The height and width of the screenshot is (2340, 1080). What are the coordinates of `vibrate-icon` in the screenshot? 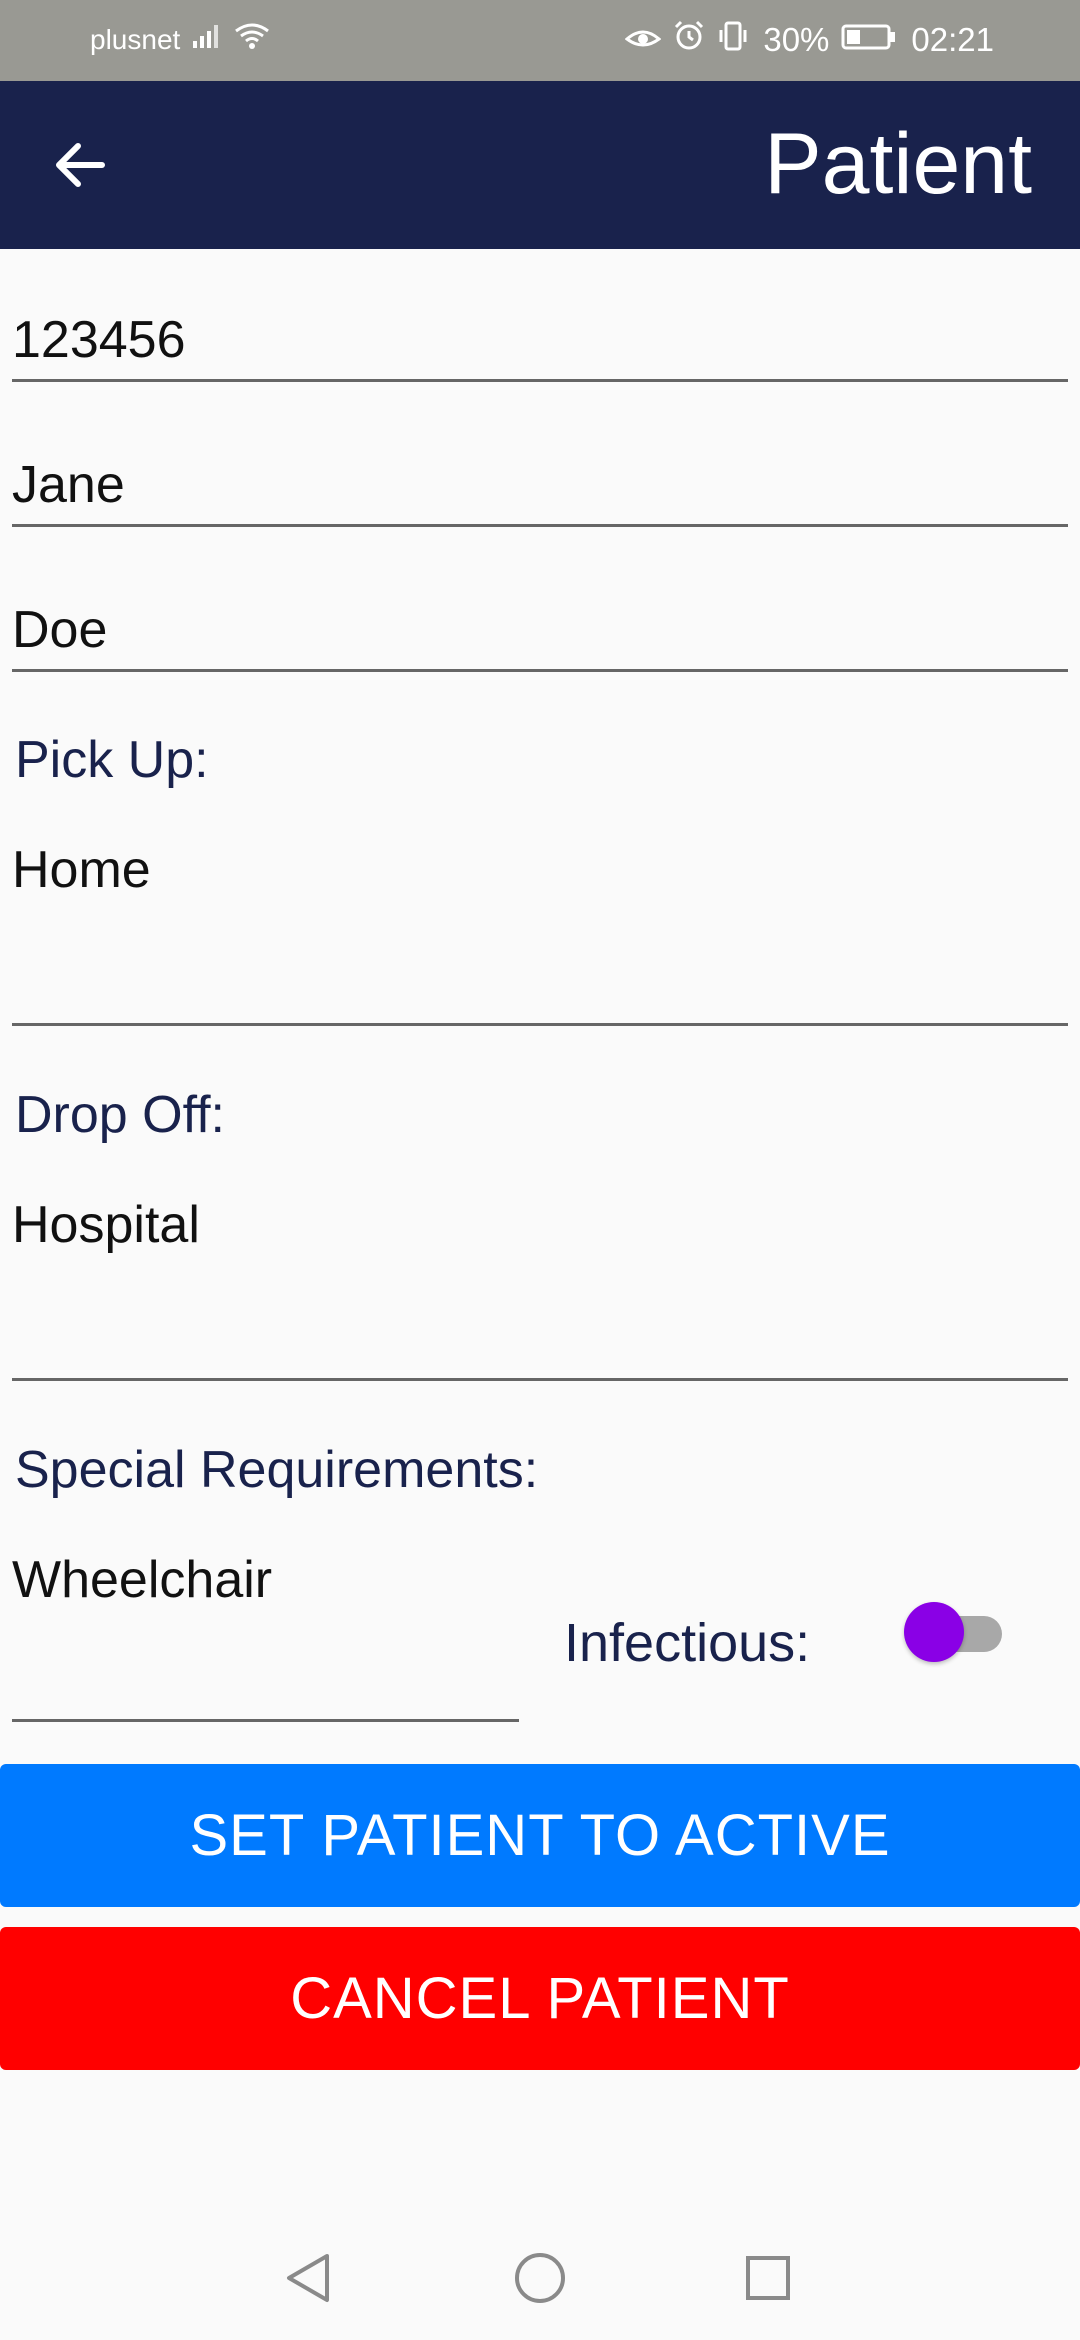 It's located at (733, 40).